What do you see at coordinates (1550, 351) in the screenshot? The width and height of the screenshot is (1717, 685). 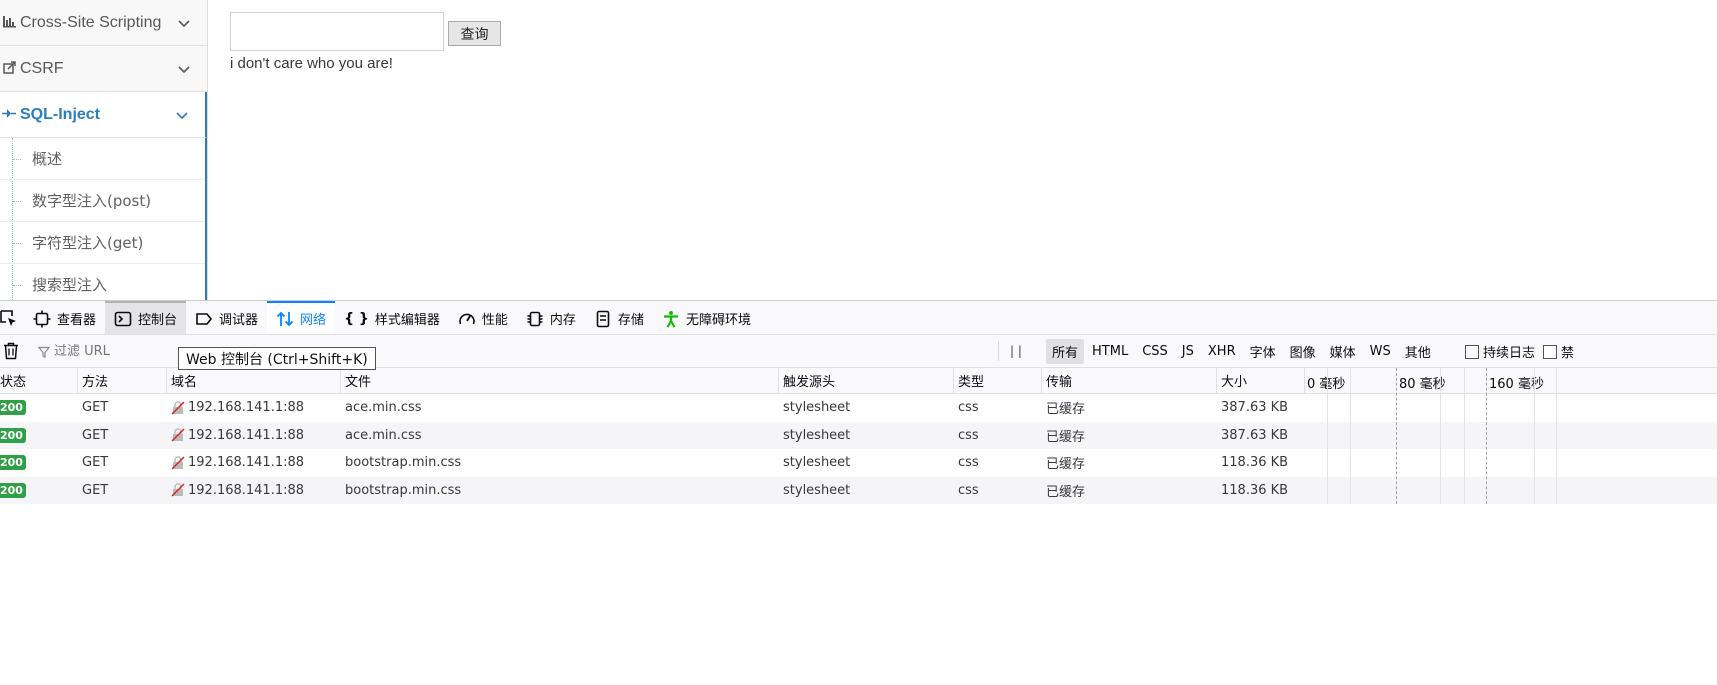 I see `disable-cache-checkbox` at bounding box center [1550, 351].